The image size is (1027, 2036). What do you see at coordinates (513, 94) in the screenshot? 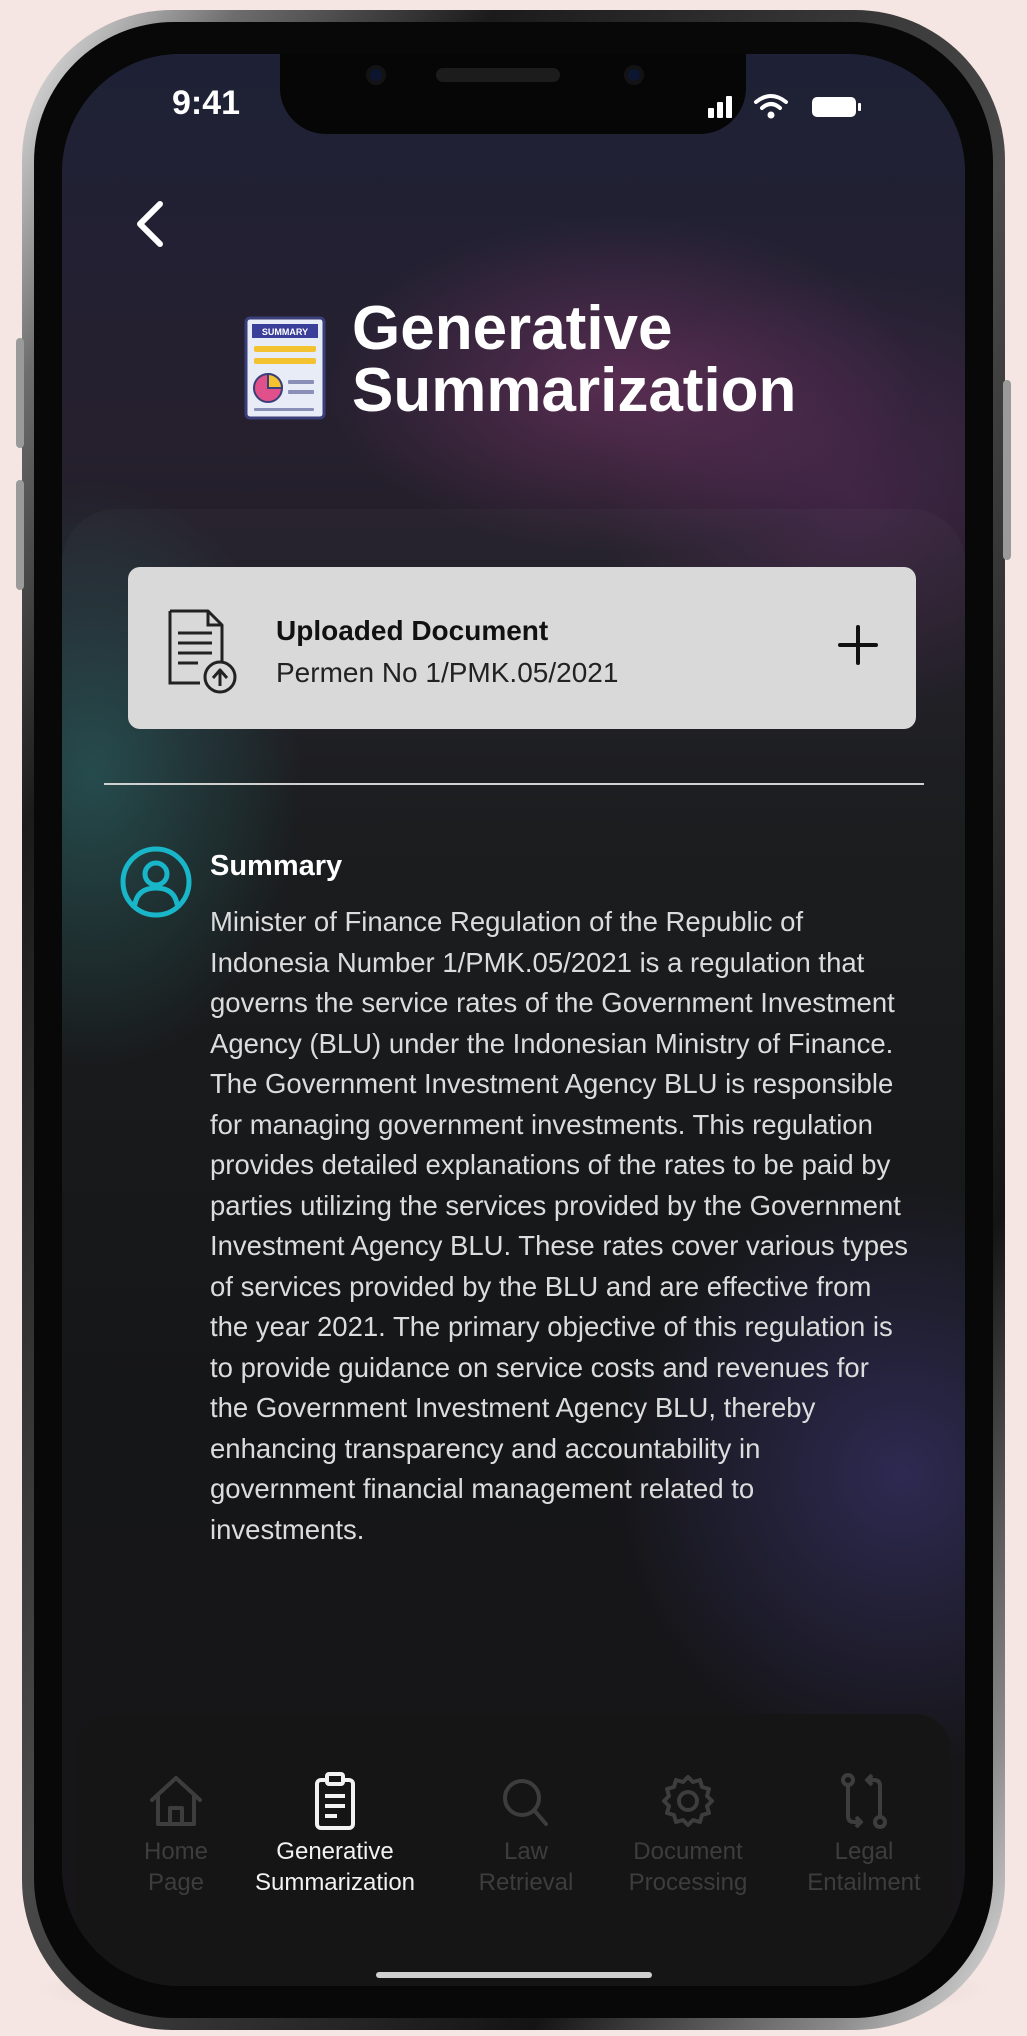
I see `notch` at bounding box center [513, 94].